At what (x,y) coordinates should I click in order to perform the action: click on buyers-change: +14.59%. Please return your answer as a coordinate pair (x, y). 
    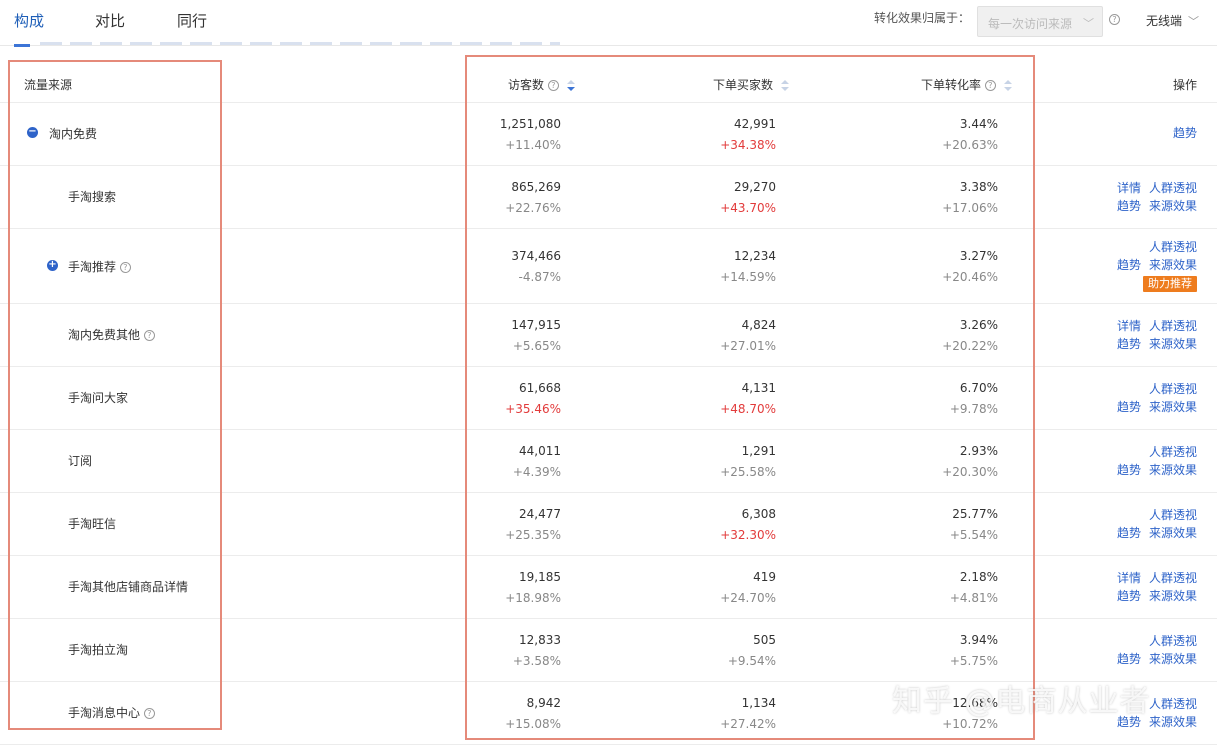
    Looking at the image, I should click on (748, 277).